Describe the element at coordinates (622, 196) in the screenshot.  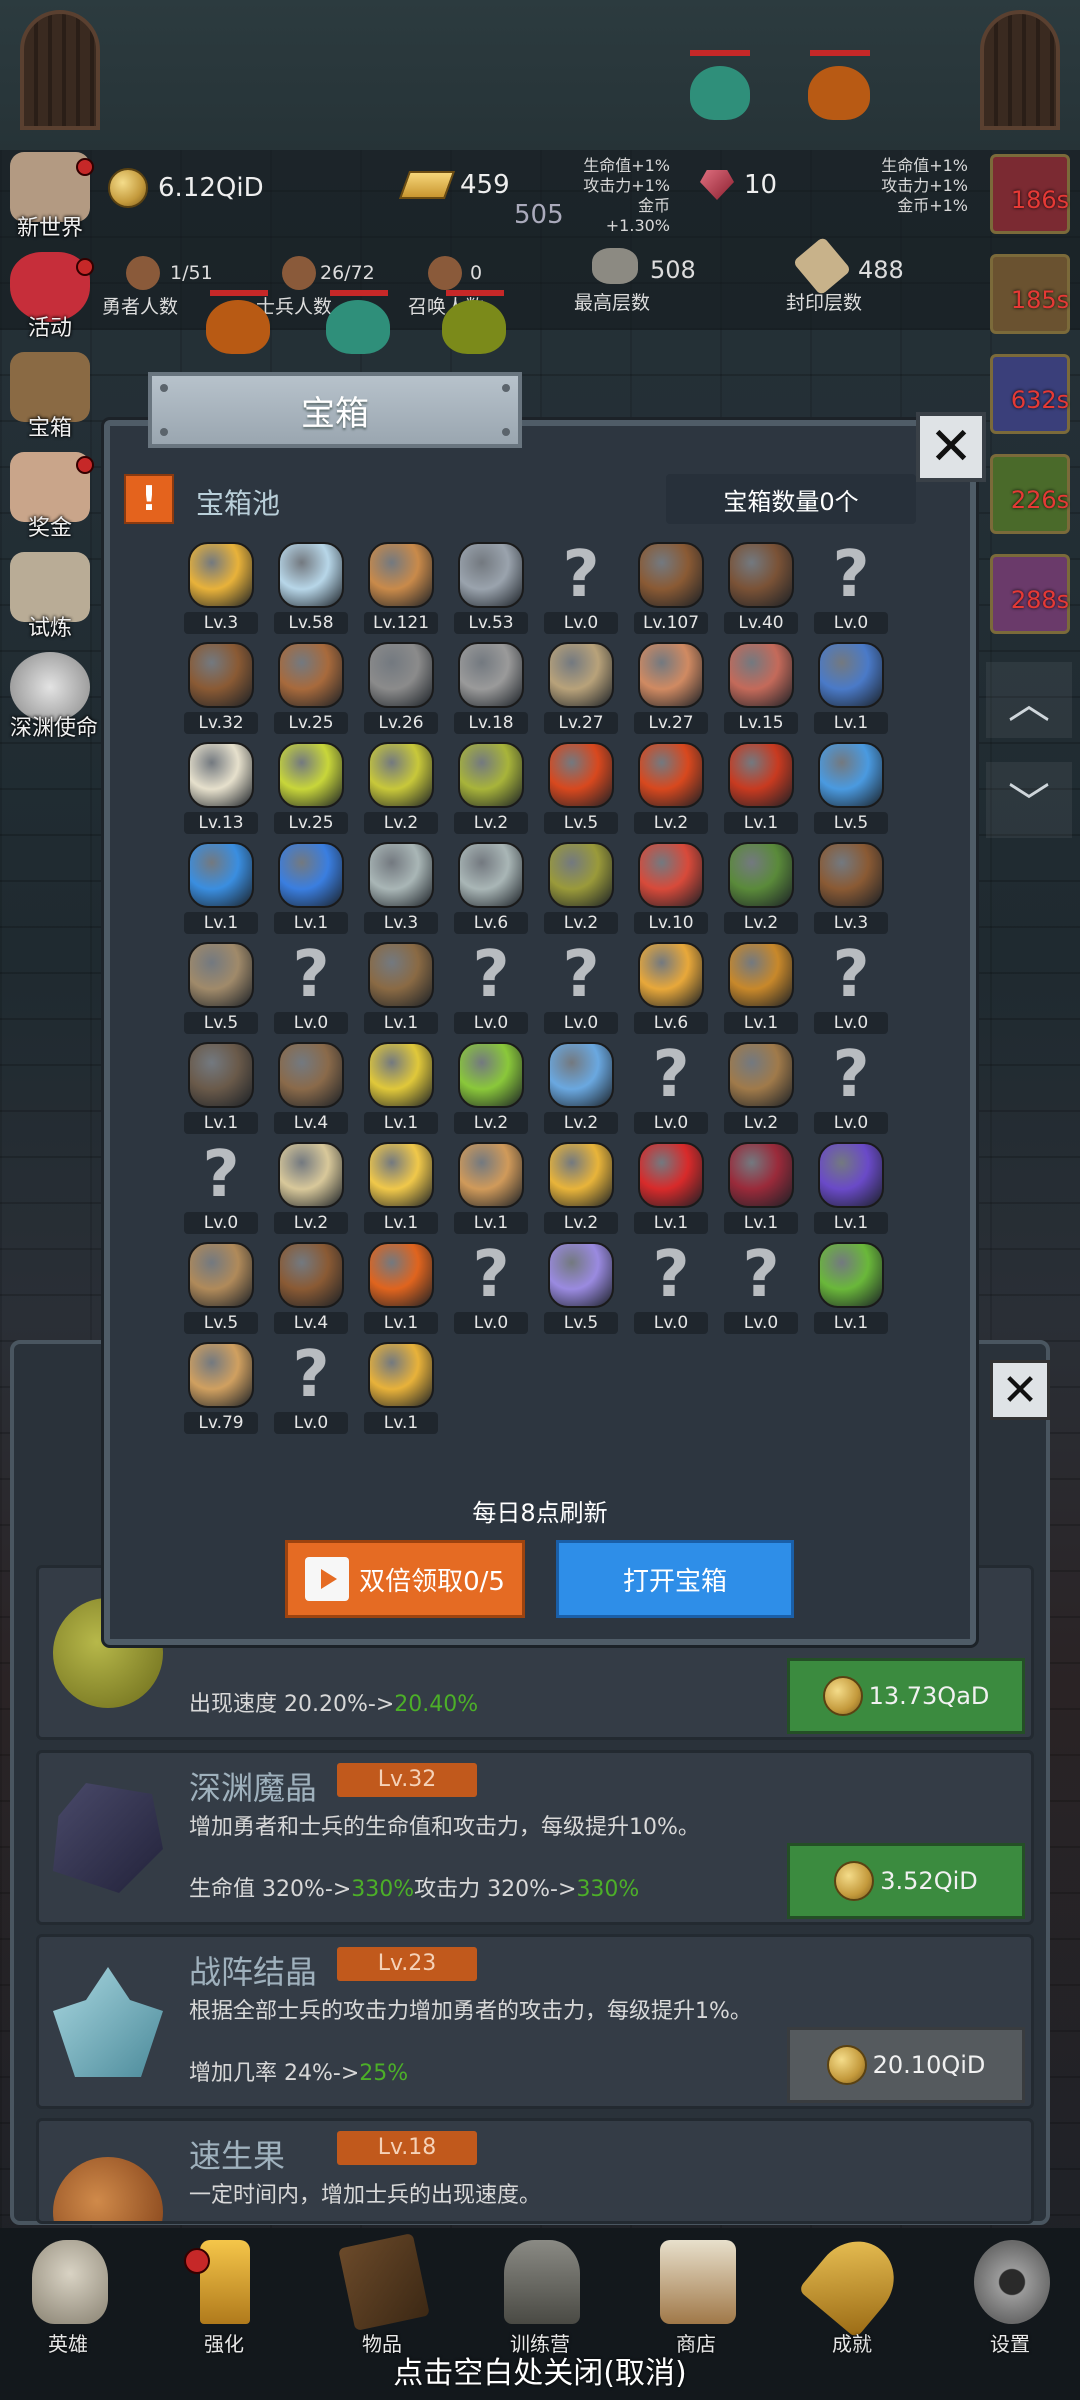
I see `bonus-left: 生命值+1% 攻击力+1% 金币+1.30%` at that location.